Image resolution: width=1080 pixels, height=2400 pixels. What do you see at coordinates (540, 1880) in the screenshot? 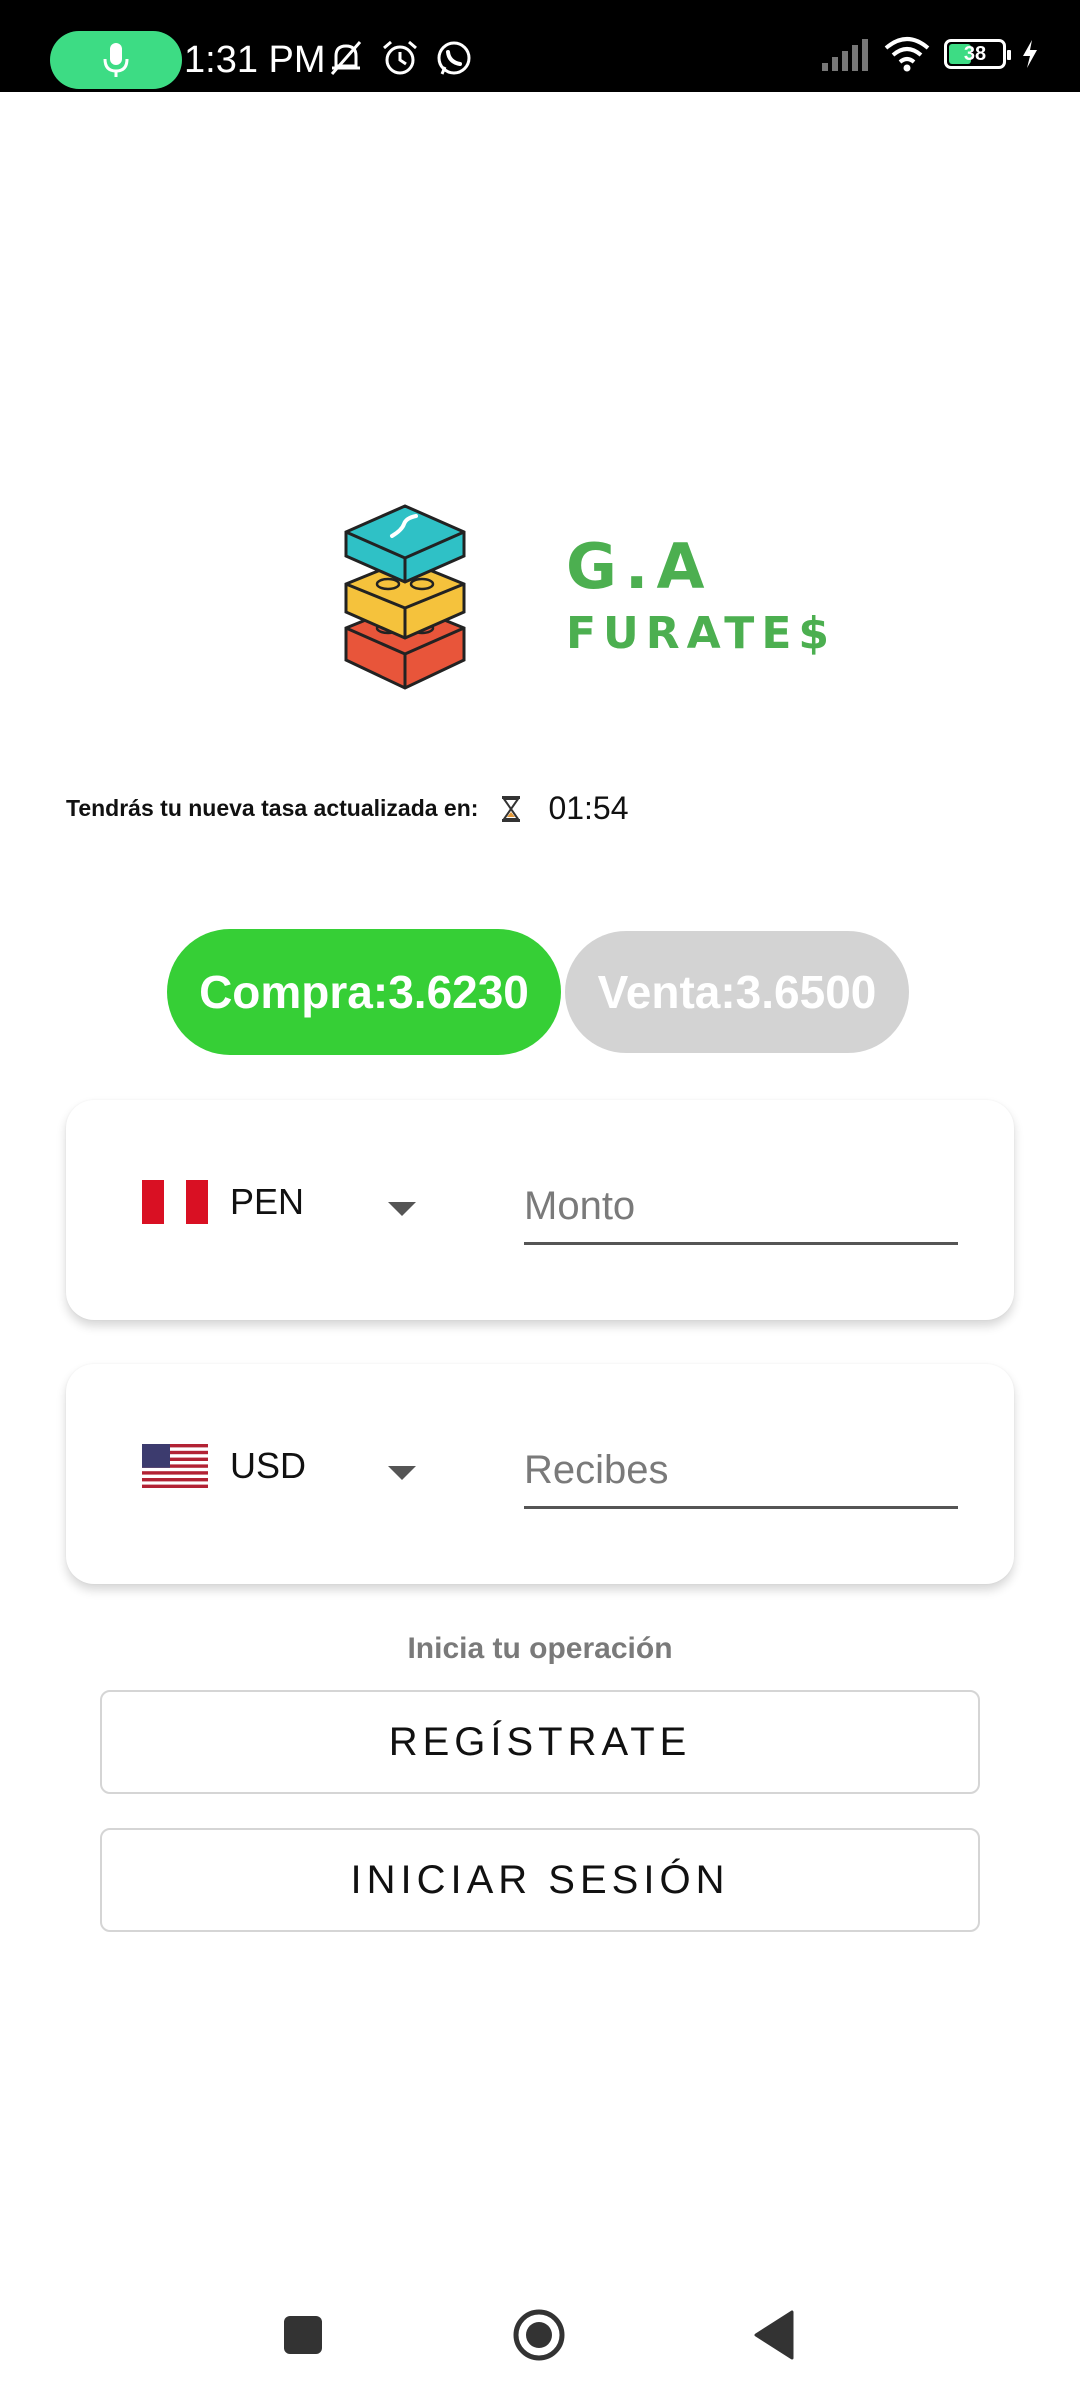
I see `login-button: INICIAR SESIÓN` at bounding box center [540, 1880].